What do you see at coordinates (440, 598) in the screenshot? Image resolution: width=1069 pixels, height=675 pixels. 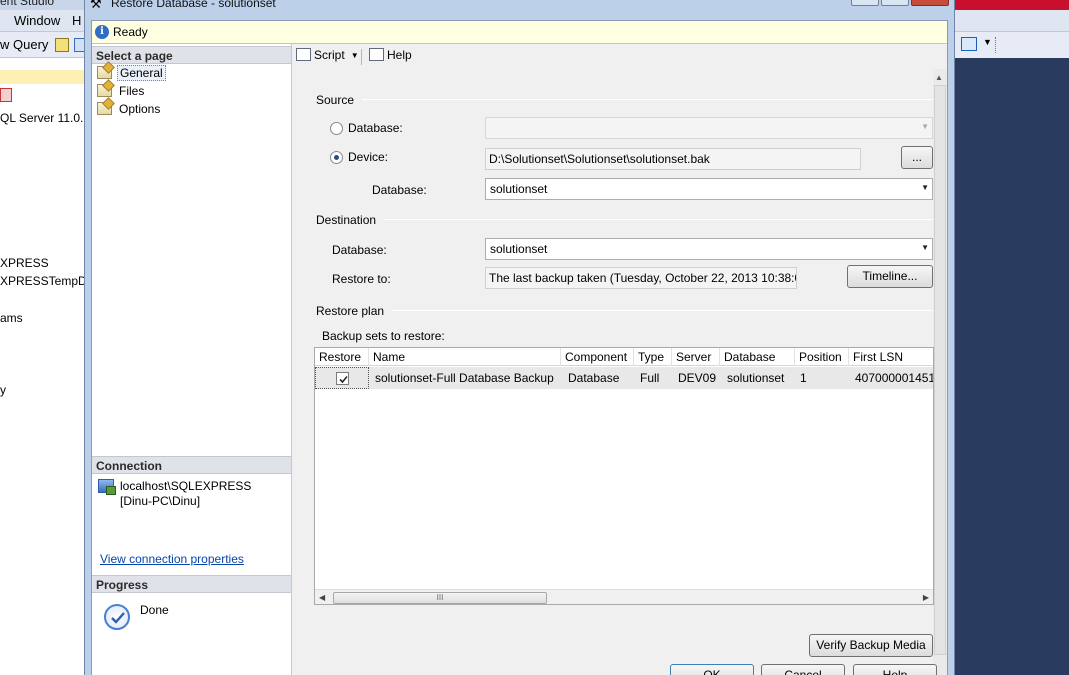 I see `grid-scroll-thumb: III` at bounding box center [440, 598].